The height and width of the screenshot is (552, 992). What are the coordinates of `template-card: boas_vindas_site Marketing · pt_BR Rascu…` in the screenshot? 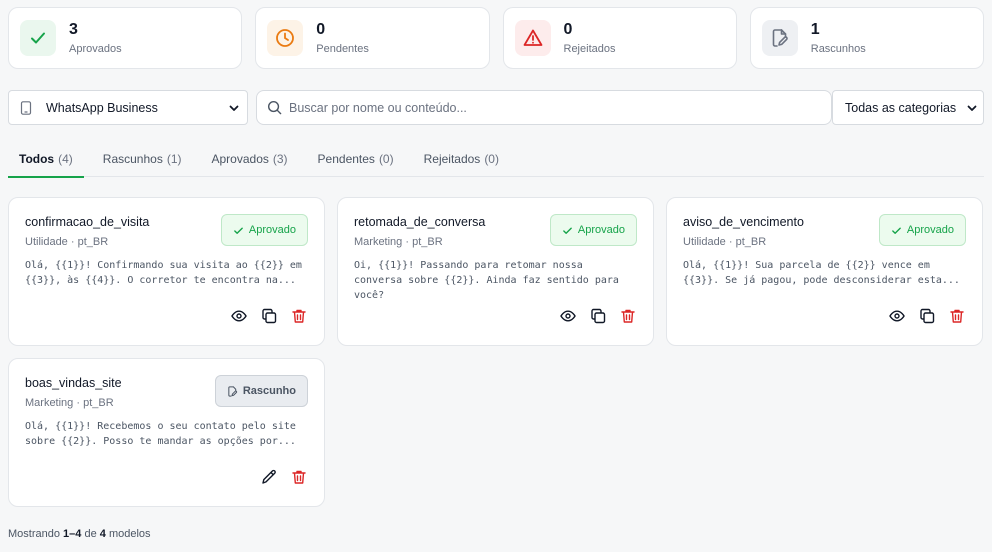 It's located at (166, 432).